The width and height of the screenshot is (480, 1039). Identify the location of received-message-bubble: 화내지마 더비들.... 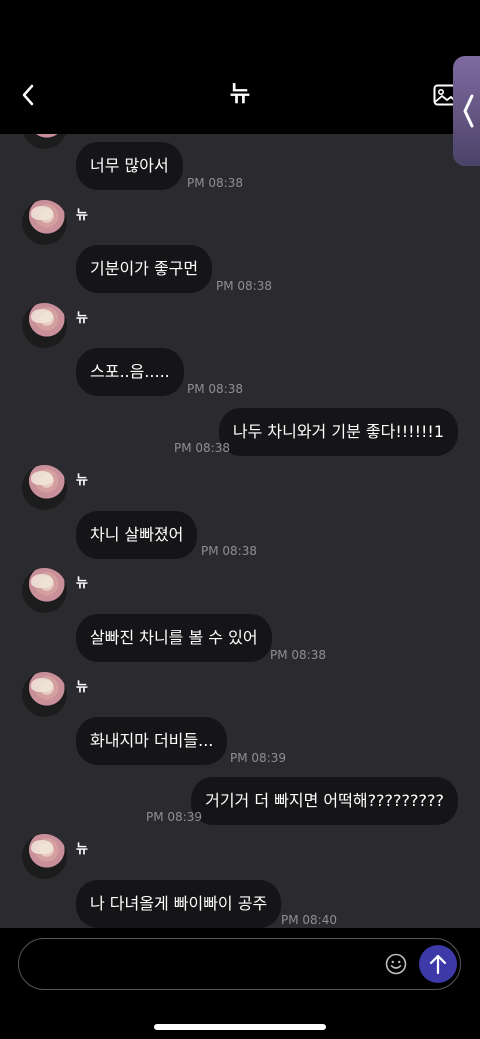
(152, 741).